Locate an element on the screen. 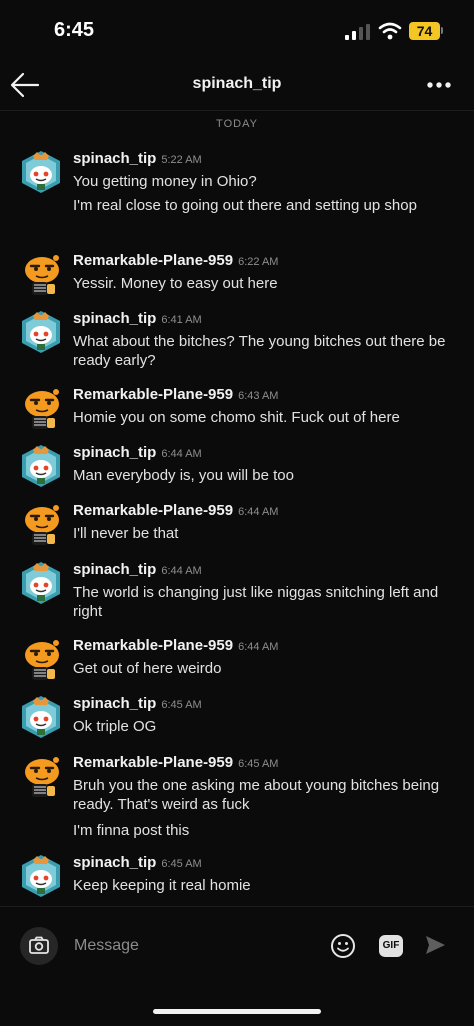  gif-button: GIF is located at coordinates (391, 946).